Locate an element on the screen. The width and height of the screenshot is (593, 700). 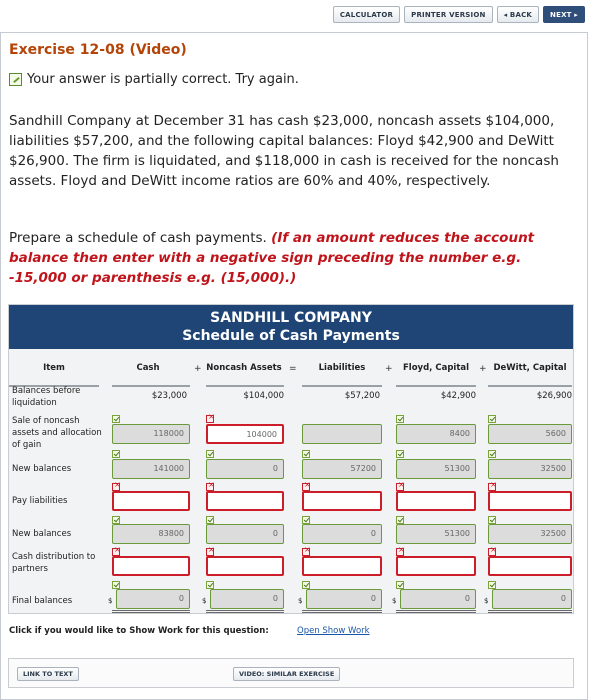
input-final-cash: 0 is located at coordinates (153, 599).